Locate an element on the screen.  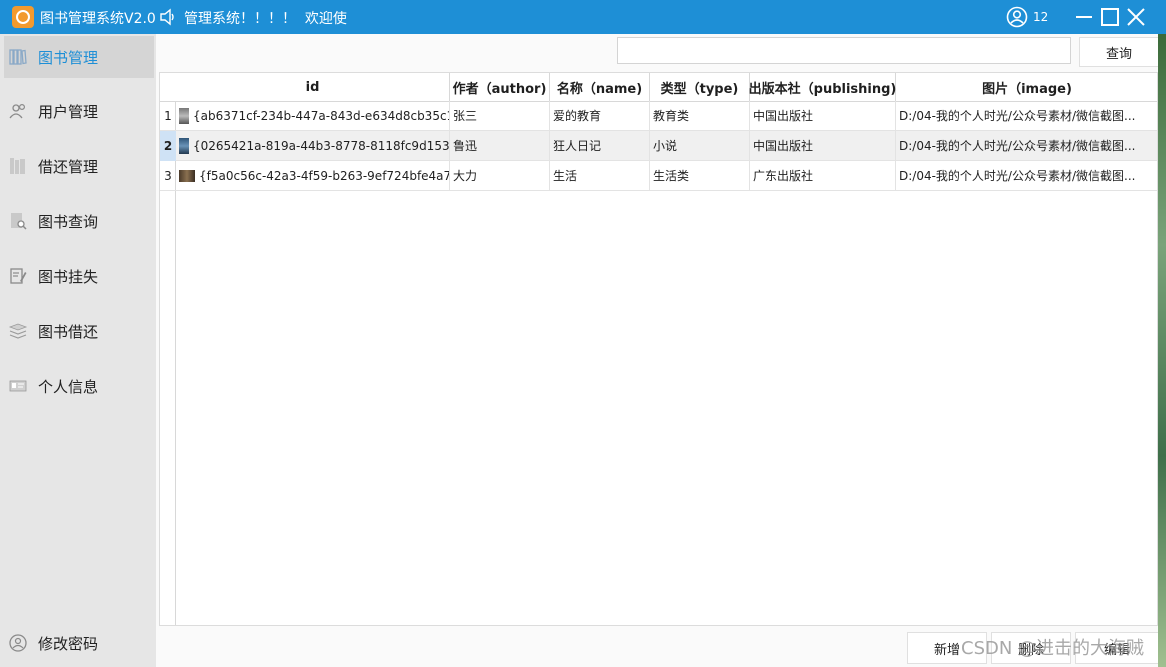
report-loss-icon is located at coordinates (18, 276).